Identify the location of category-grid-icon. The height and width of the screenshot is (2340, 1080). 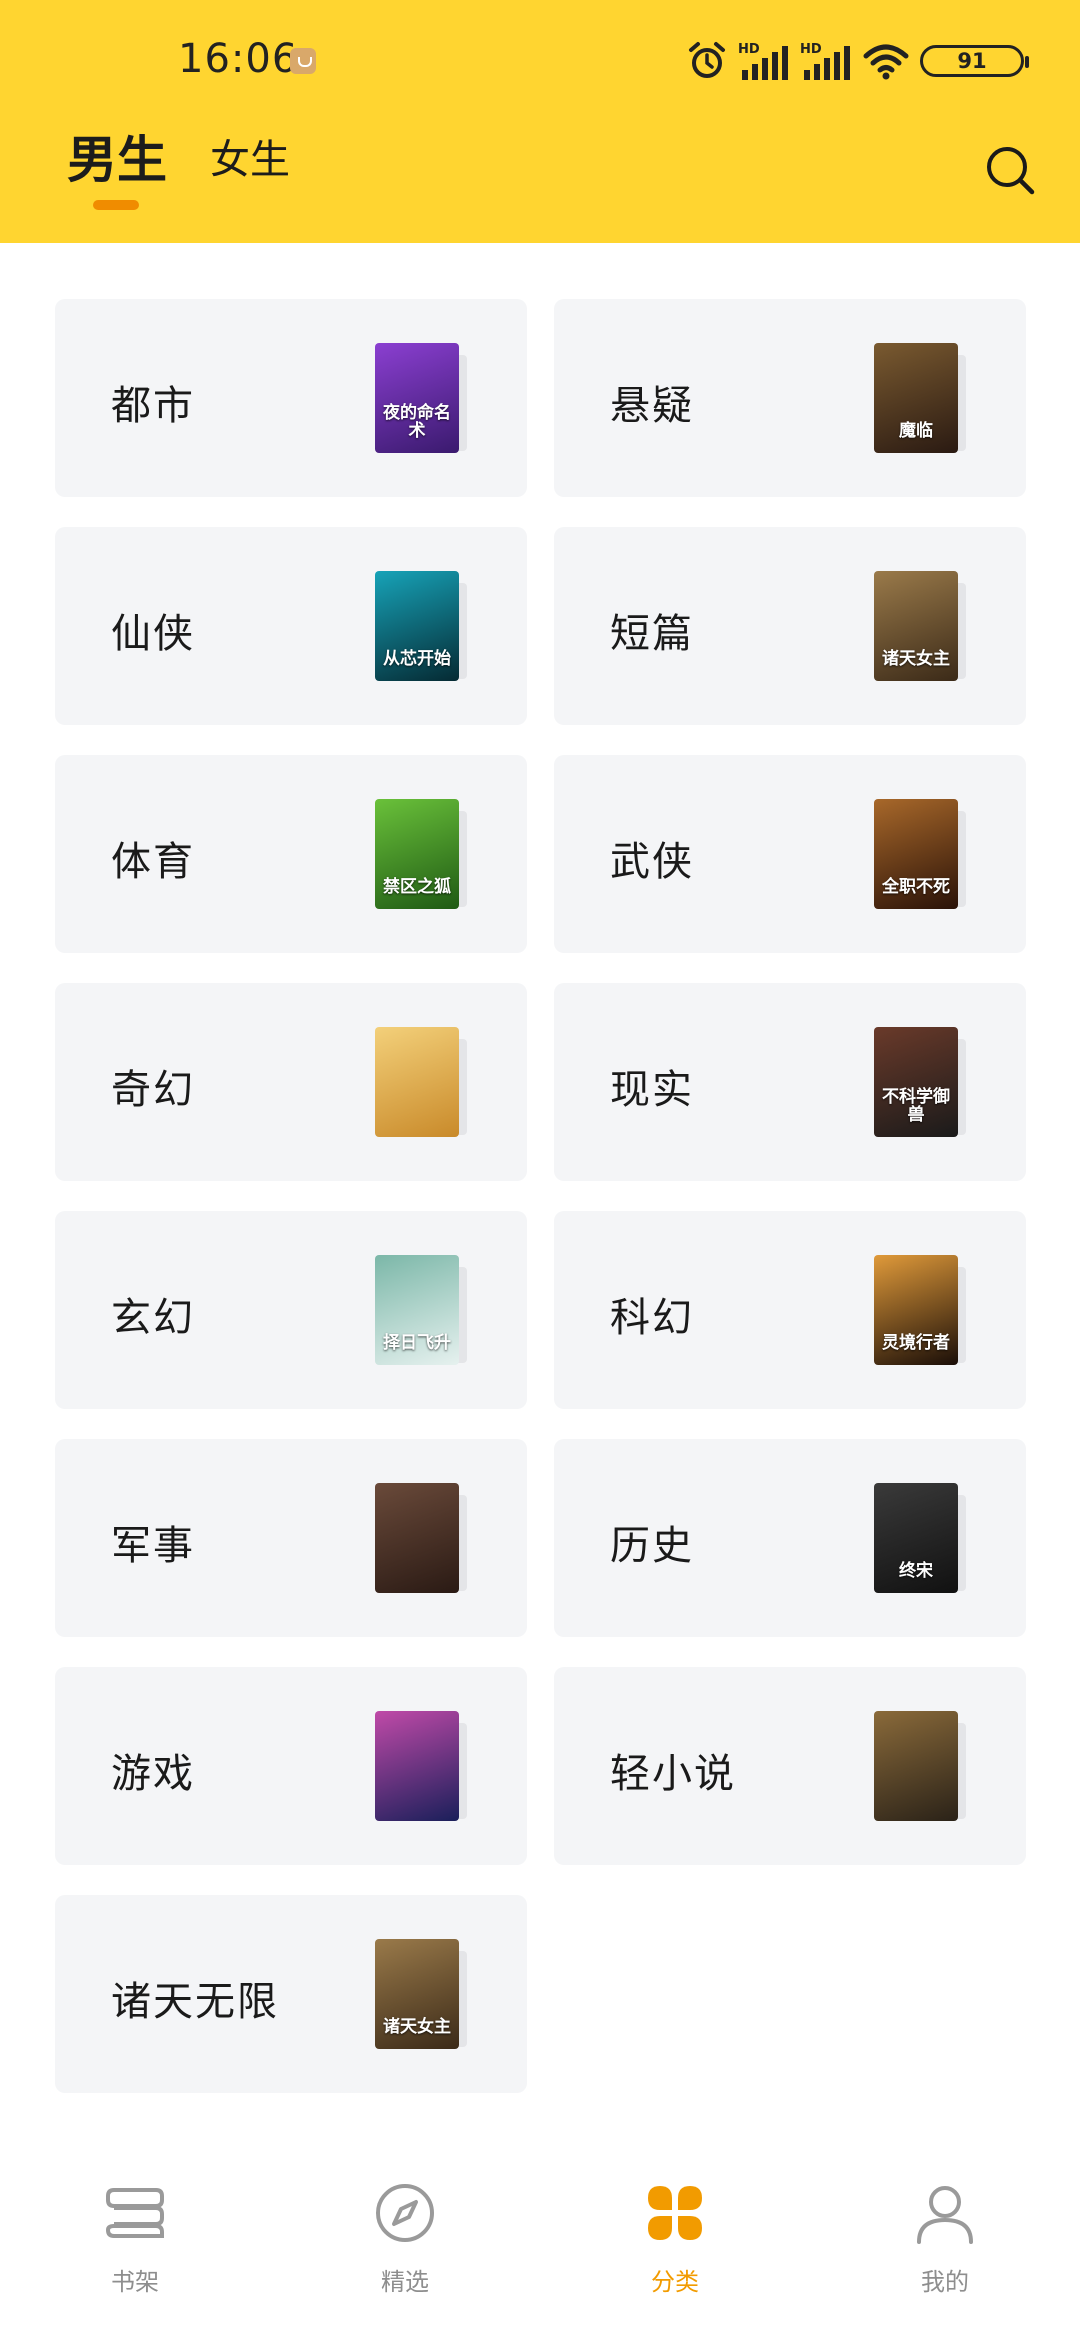
(675, 2213).